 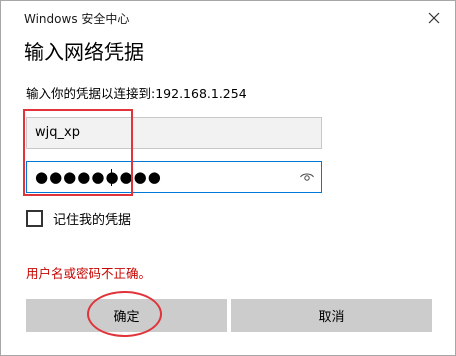 I want to click on username-field: wjq_xp, so click(x=174, y=133).